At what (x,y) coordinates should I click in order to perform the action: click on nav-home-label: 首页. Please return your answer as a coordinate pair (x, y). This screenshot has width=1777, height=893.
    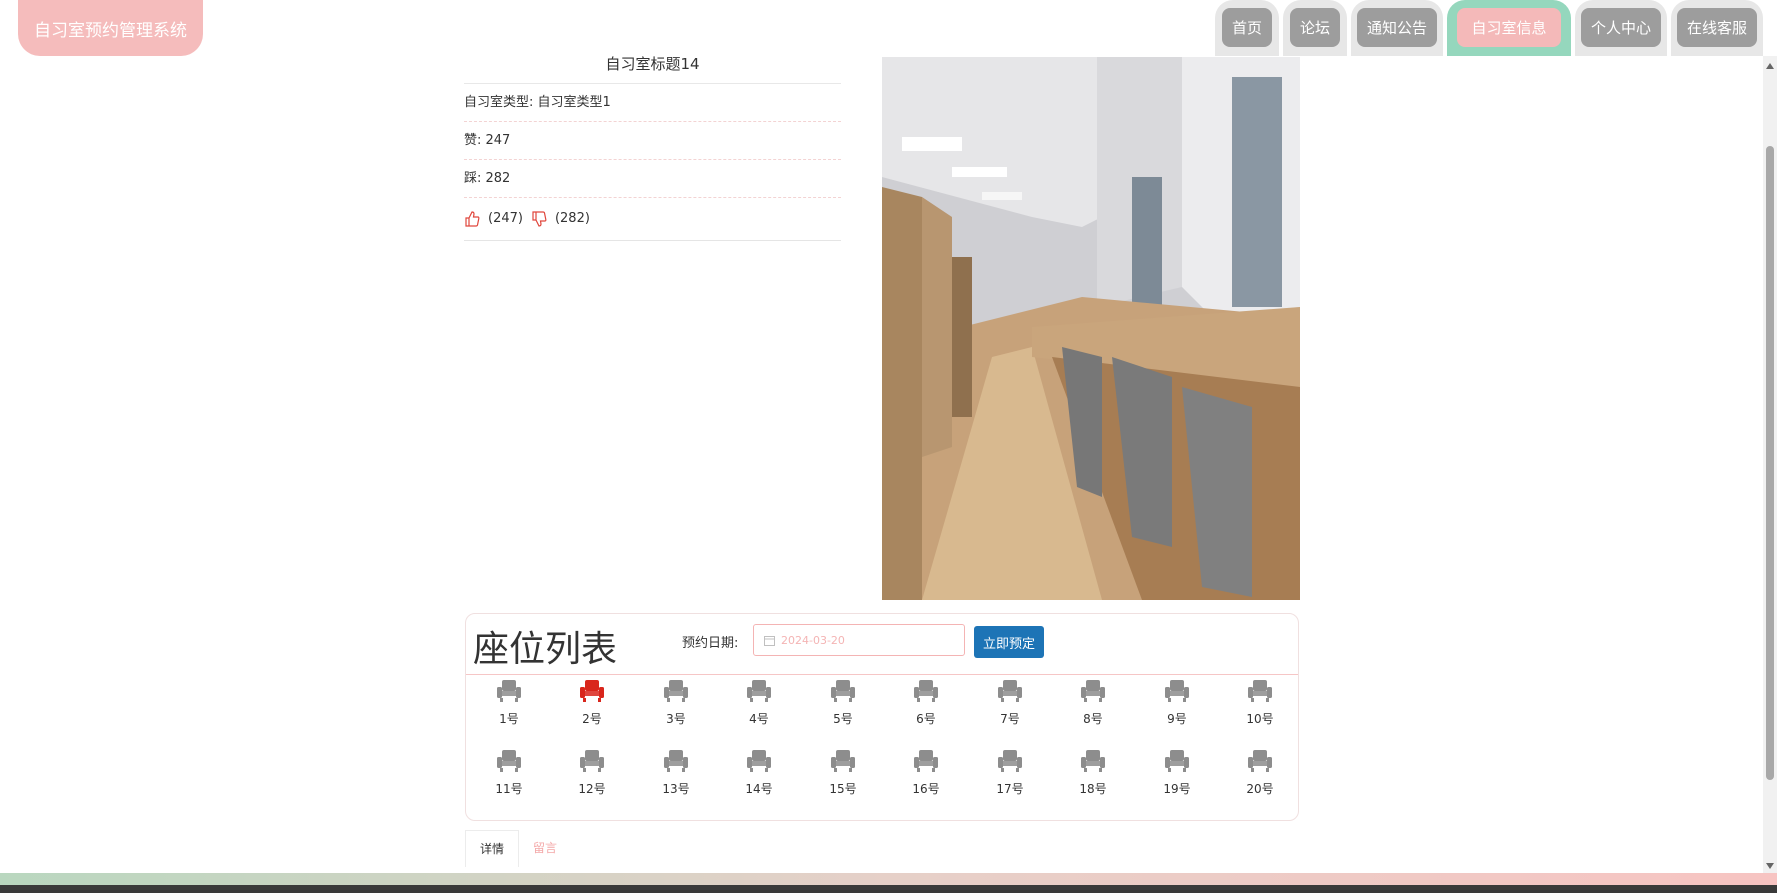
    Looking at the image, I should click on (1246, 27).